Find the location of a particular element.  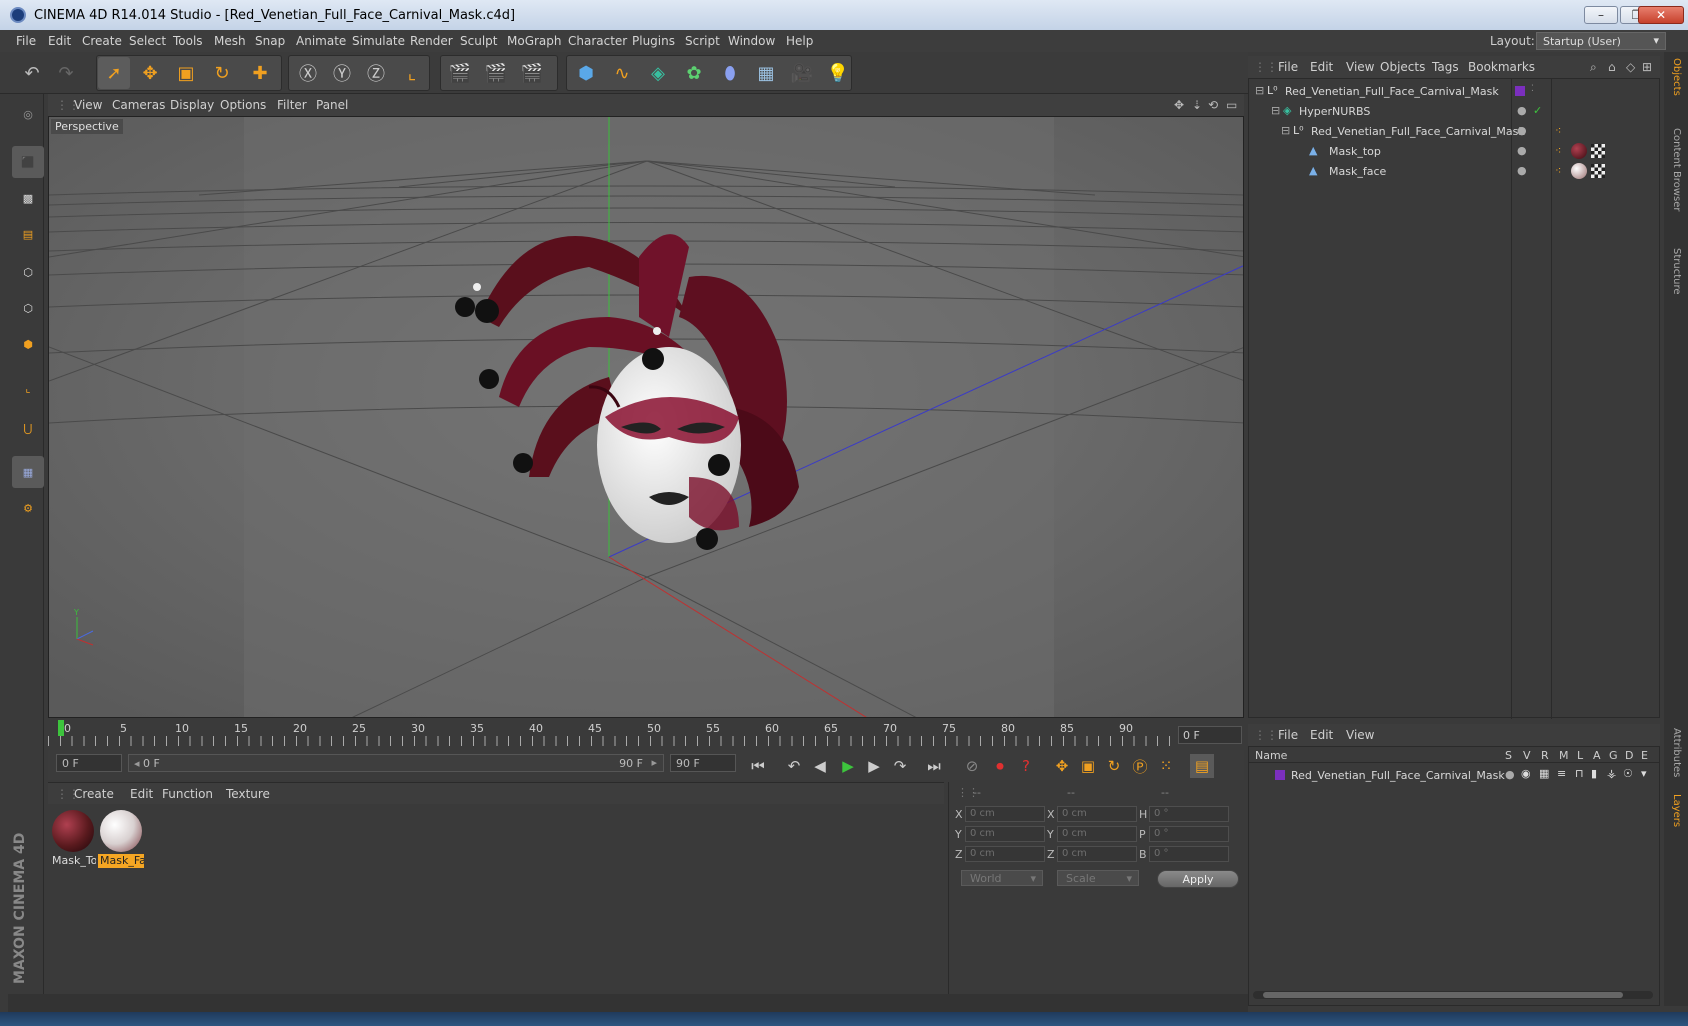

material-menu-function: Function is located at coordinates (187, 794).